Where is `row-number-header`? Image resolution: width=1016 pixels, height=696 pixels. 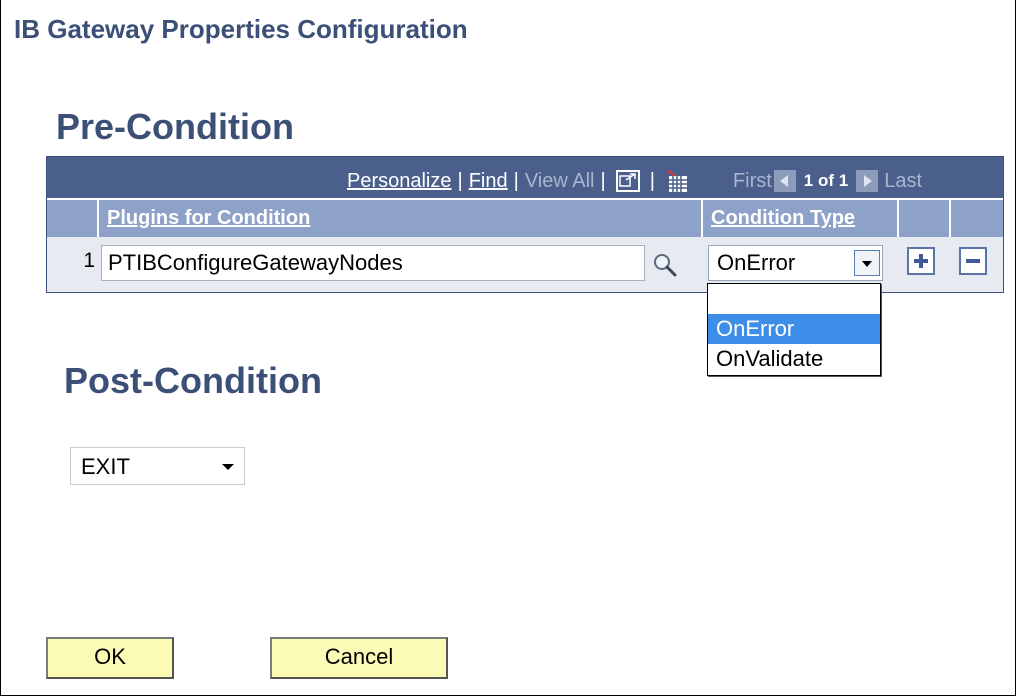
row-number-header is located at coordinates (73, 218).